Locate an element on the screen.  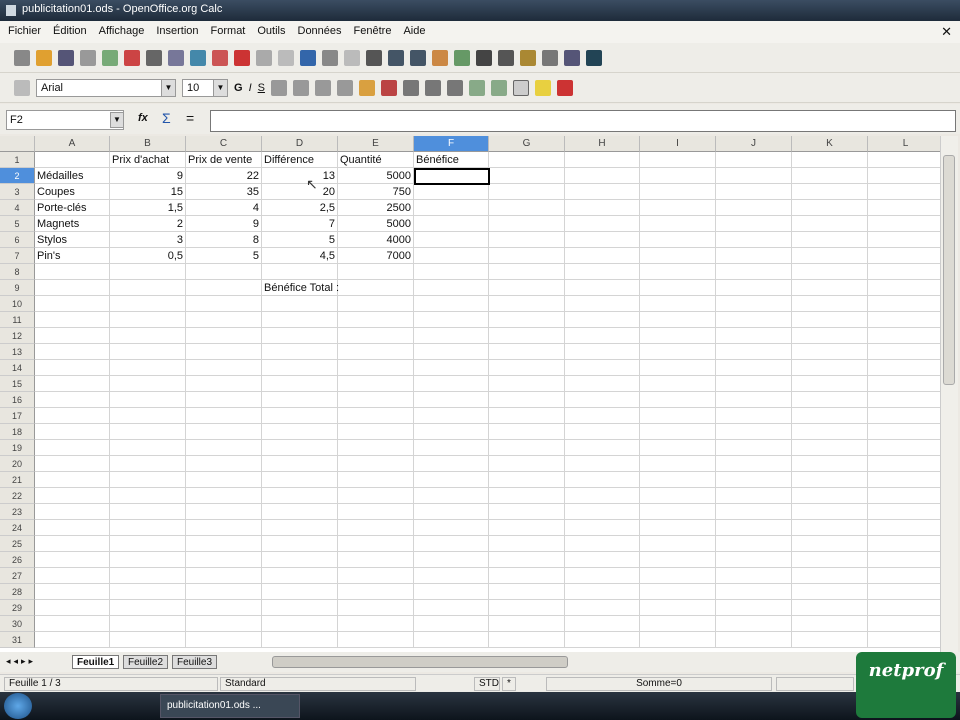
zoom-icon is located at coordinates (572, 57).